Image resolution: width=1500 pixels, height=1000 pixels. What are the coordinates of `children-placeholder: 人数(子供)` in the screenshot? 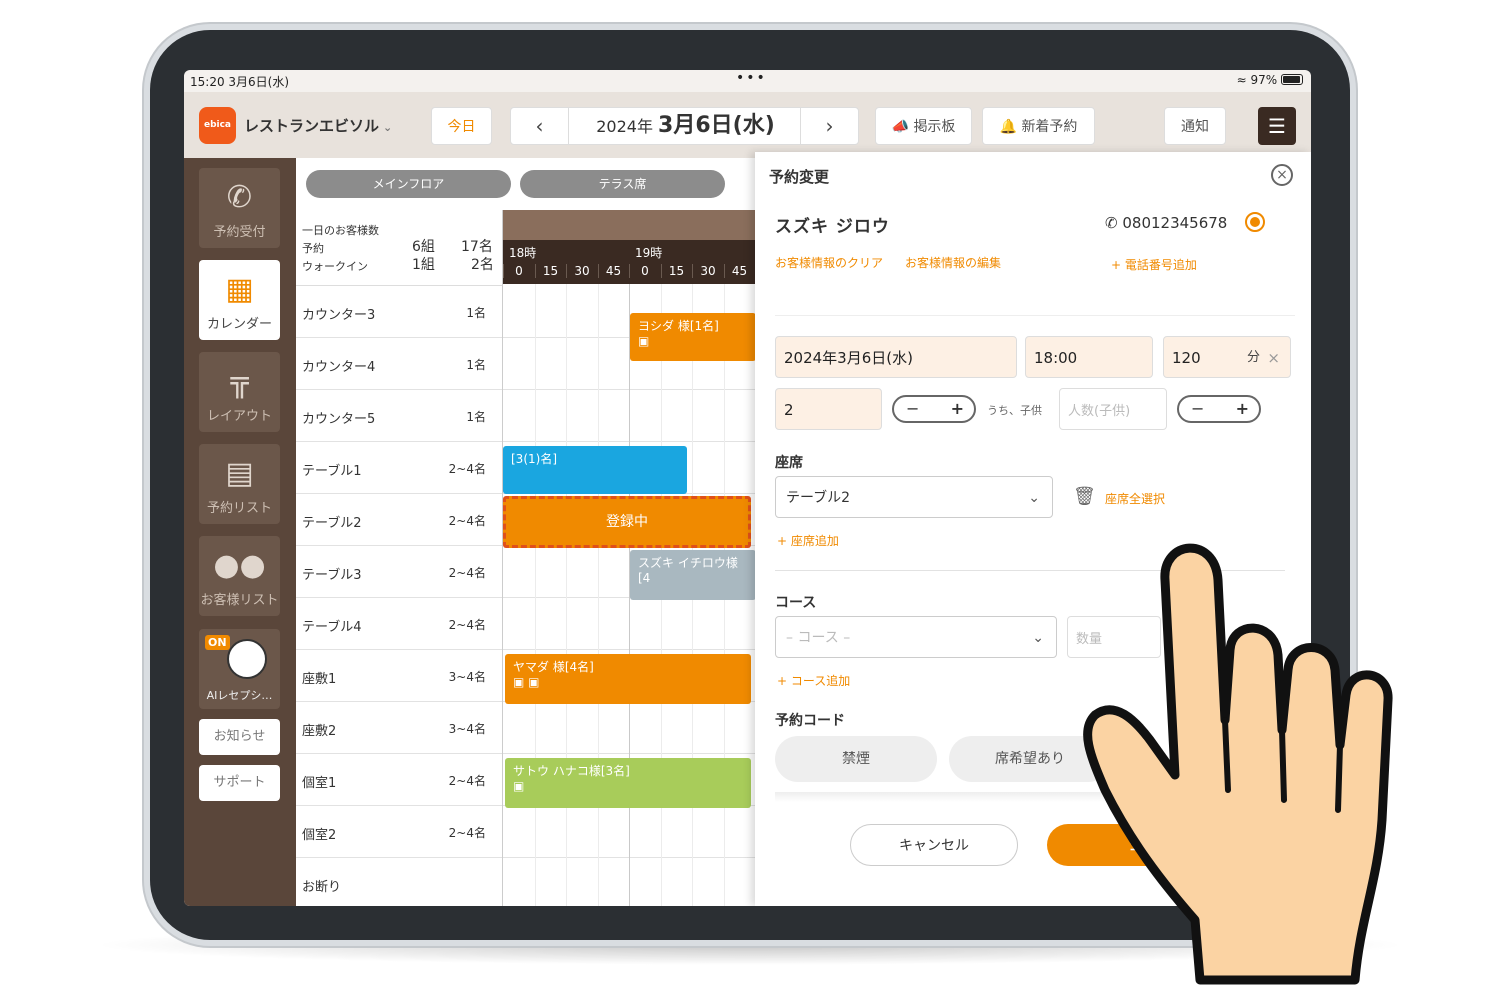 It's located at (1099, 411).